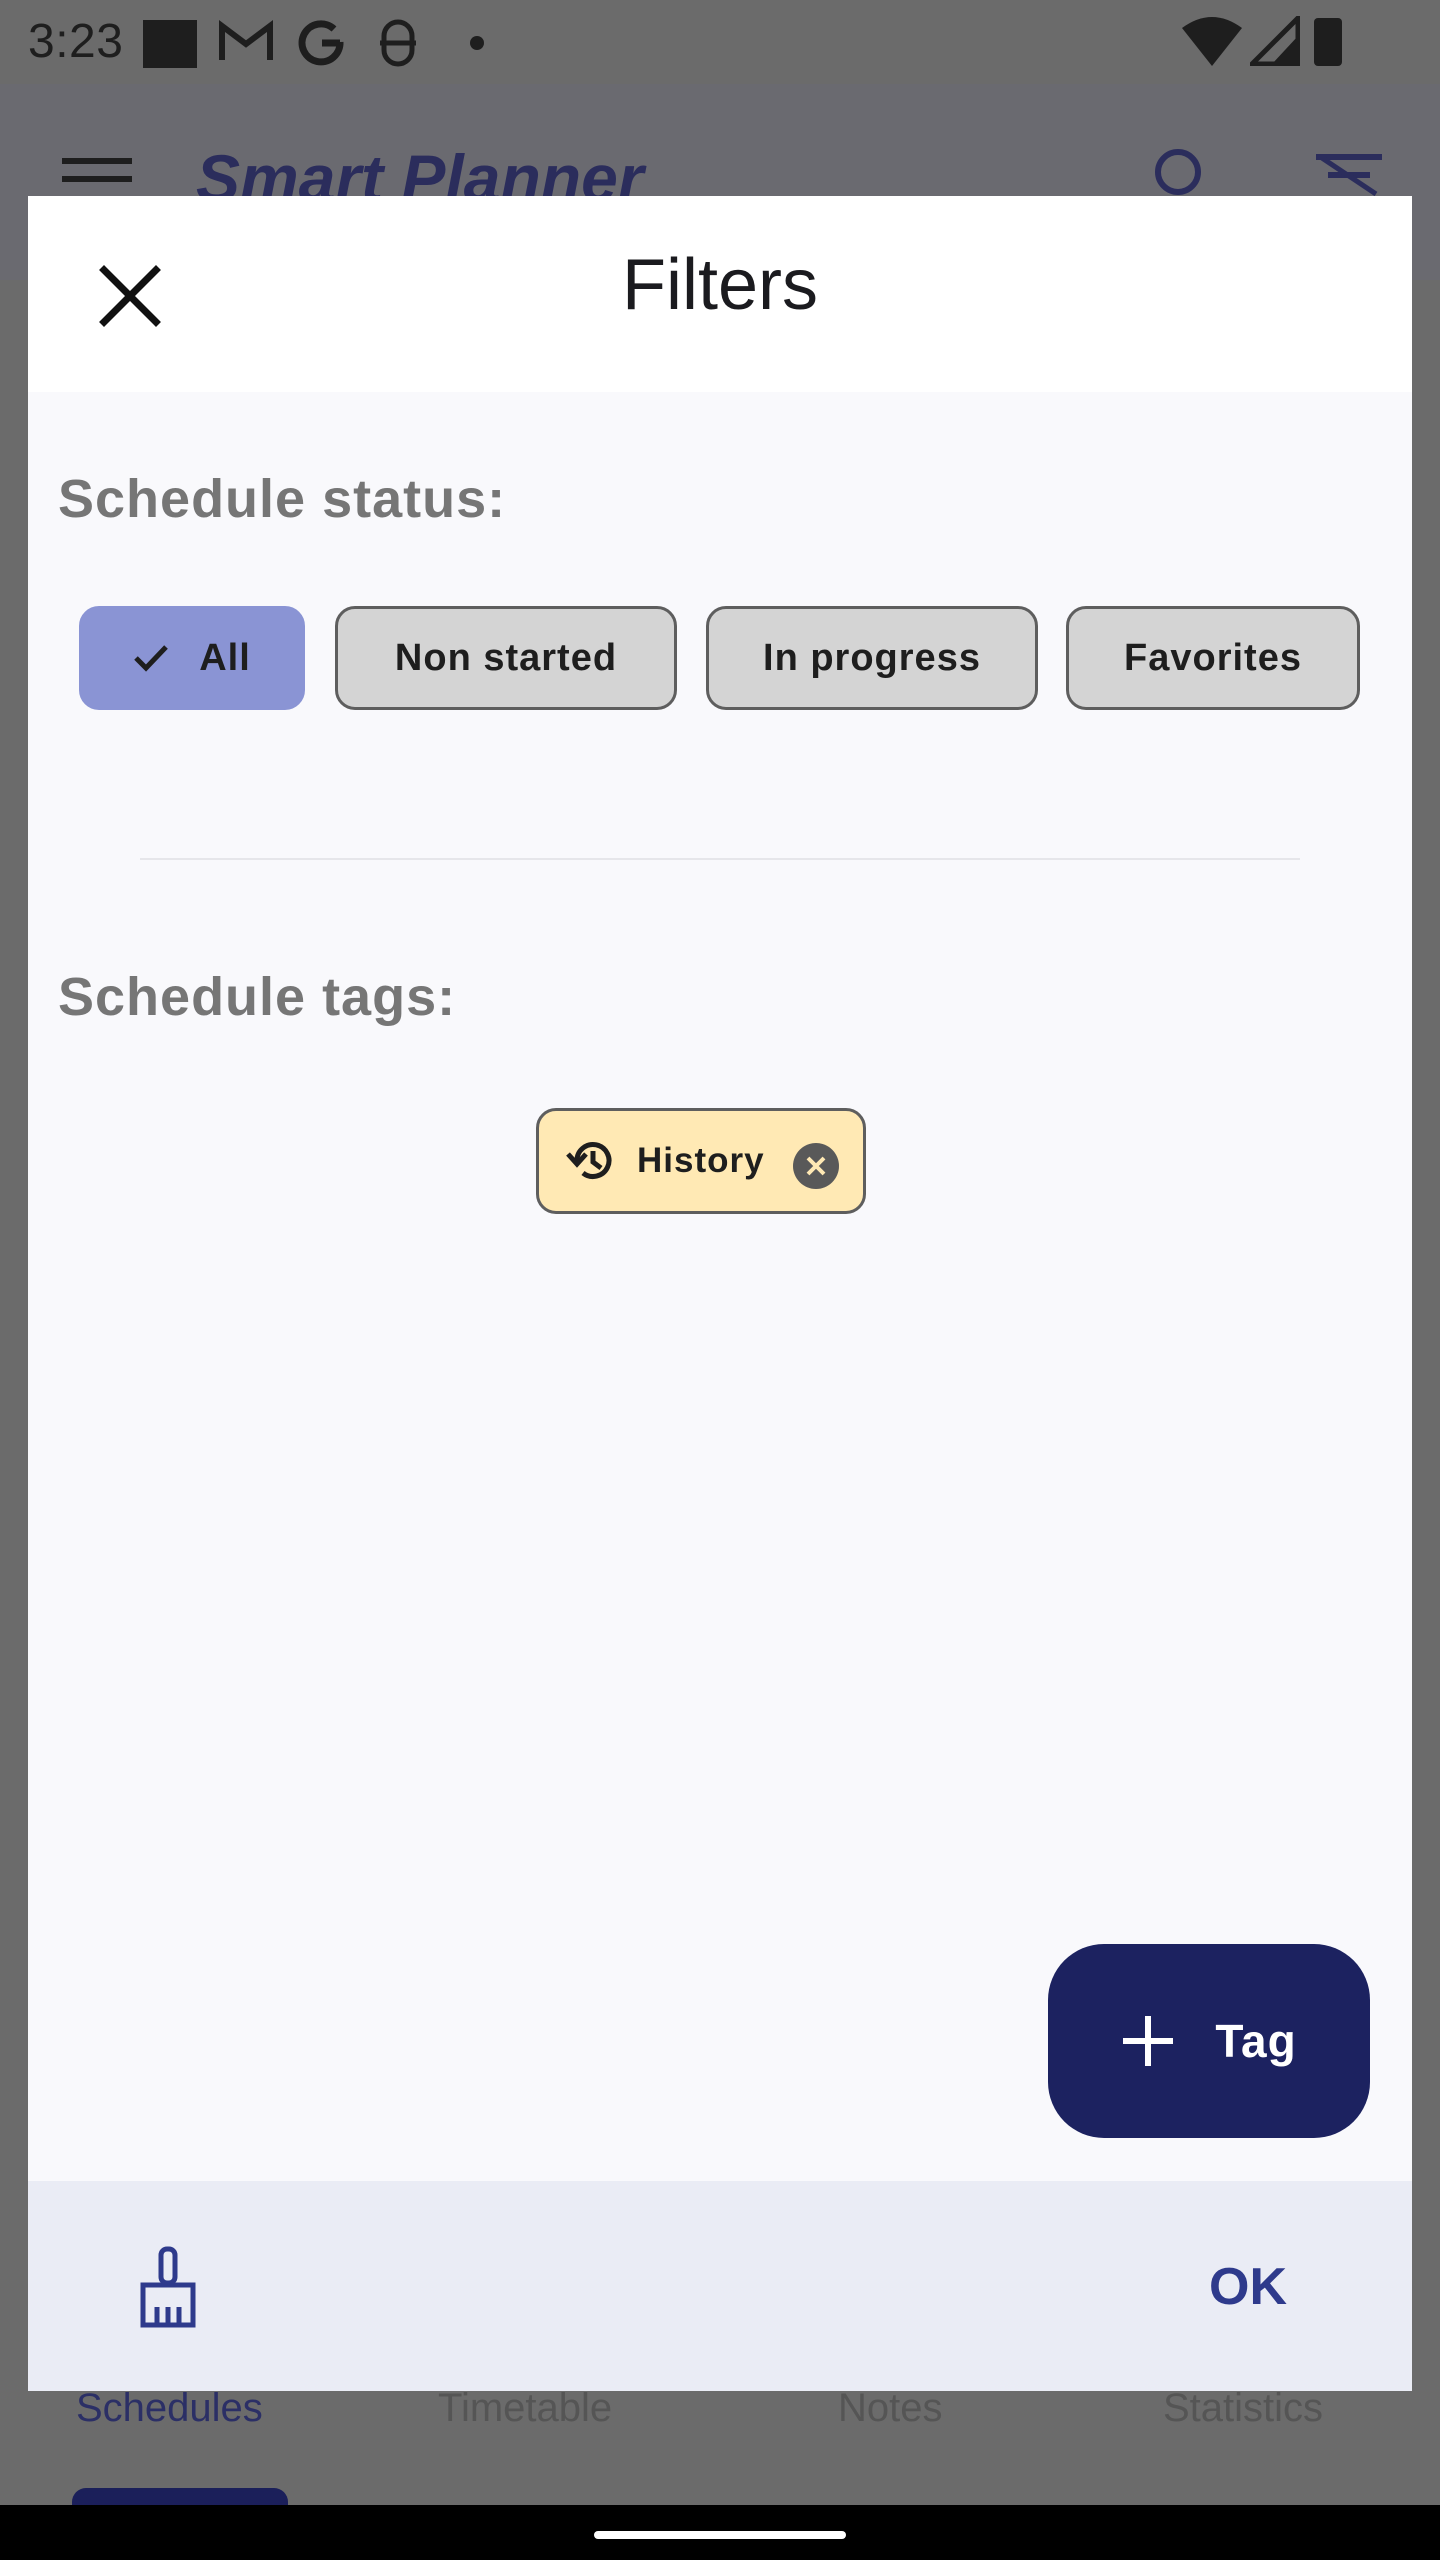 This screenshot has width=1440, height=2560. I want to click on history-icon, so click(591, 1161).